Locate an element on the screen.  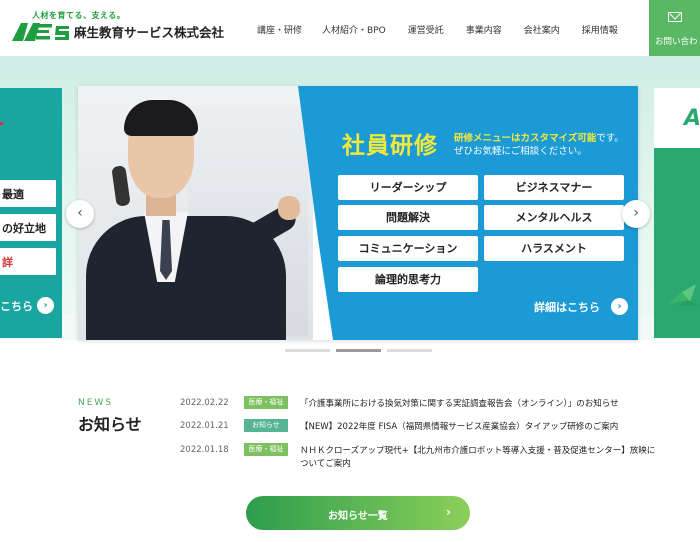
training-tag: メンタルヘルス is located at coordinates (554, 217).